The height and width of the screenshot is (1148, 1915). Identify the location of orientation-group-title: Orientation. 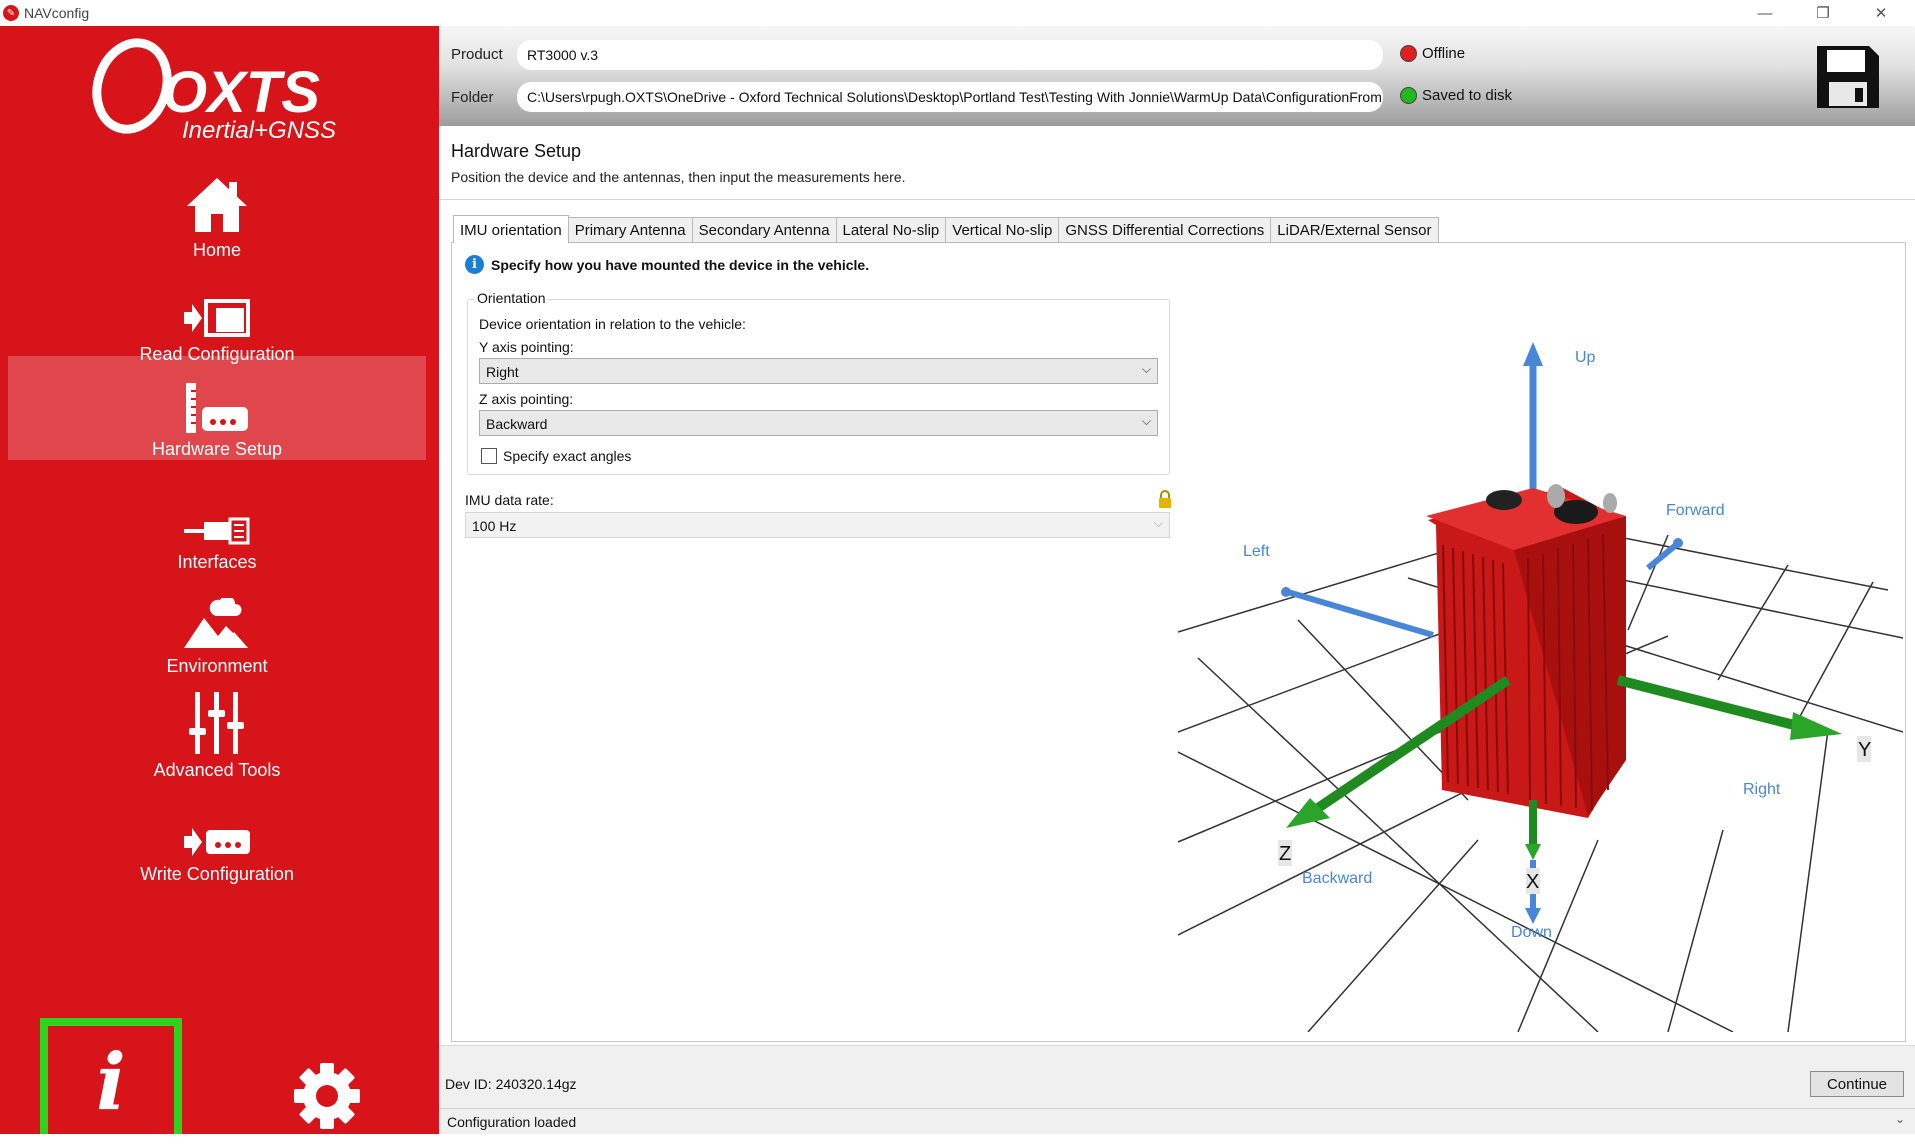
(511, 298).